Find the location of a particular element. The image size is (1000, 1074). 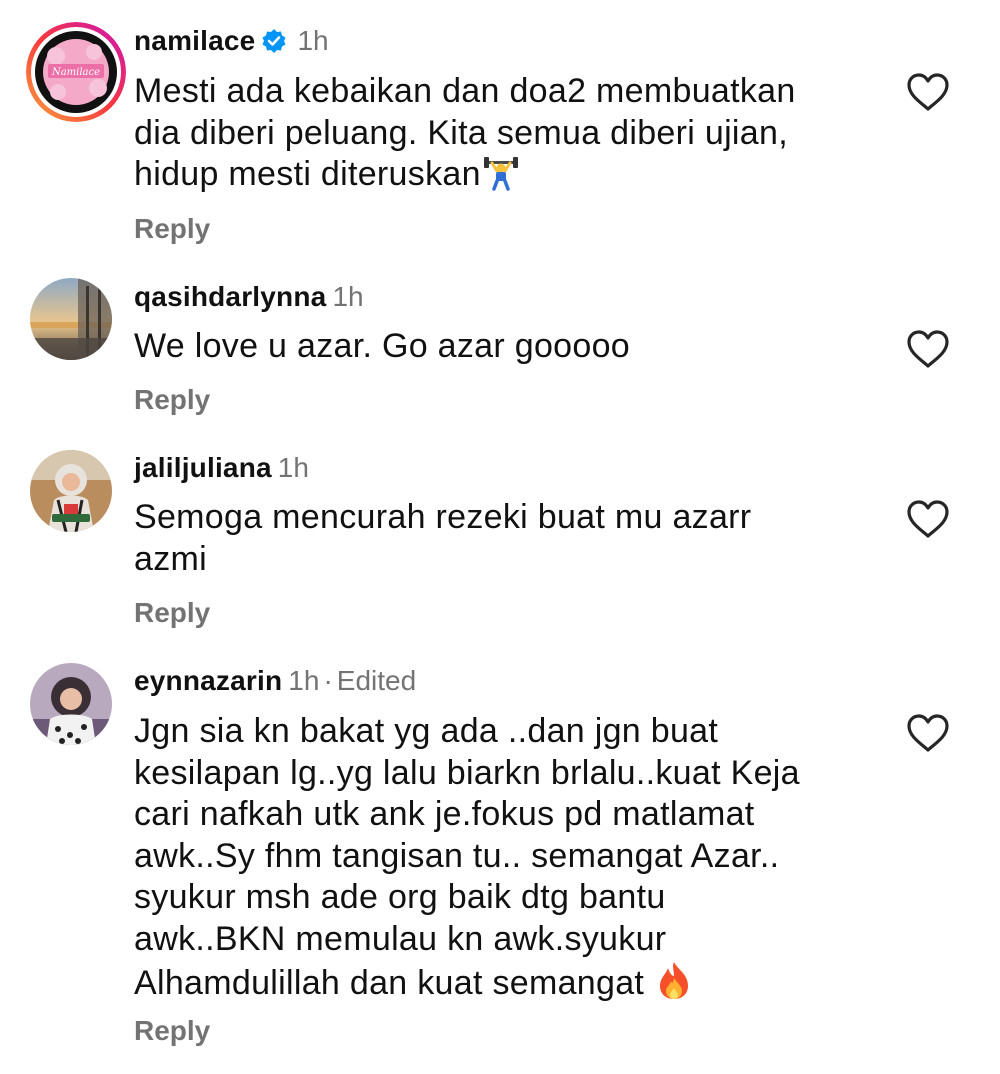

comment-header: jaliljuliana 1h is located at coordinates (221, 468).